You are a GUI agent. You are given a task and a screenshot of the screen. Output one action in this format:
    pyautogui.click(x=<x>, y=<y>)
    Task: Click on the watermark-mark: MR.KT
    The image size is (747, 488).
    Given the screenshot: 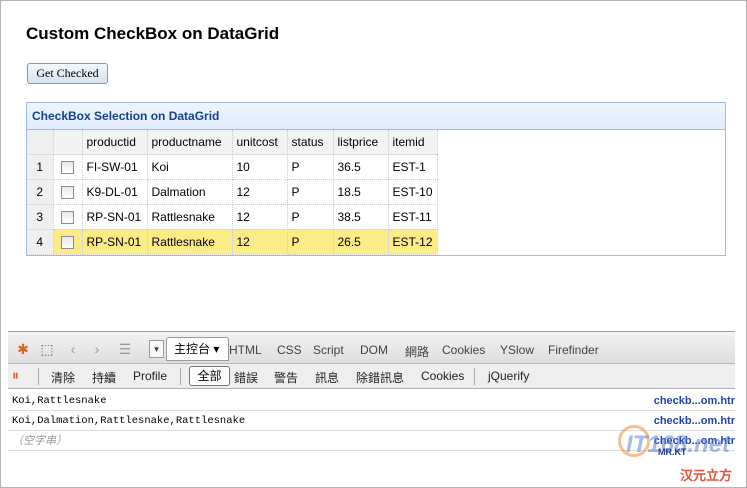 What is the action you would take?
    pyautogui.click(x=672, y=452)
    